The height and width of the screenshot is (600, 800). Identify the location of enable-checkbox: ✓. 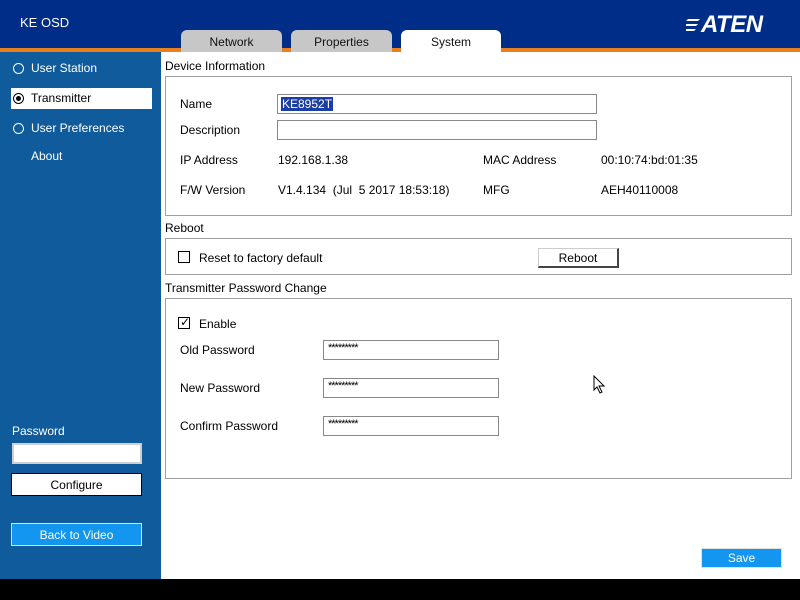
(184, 322).